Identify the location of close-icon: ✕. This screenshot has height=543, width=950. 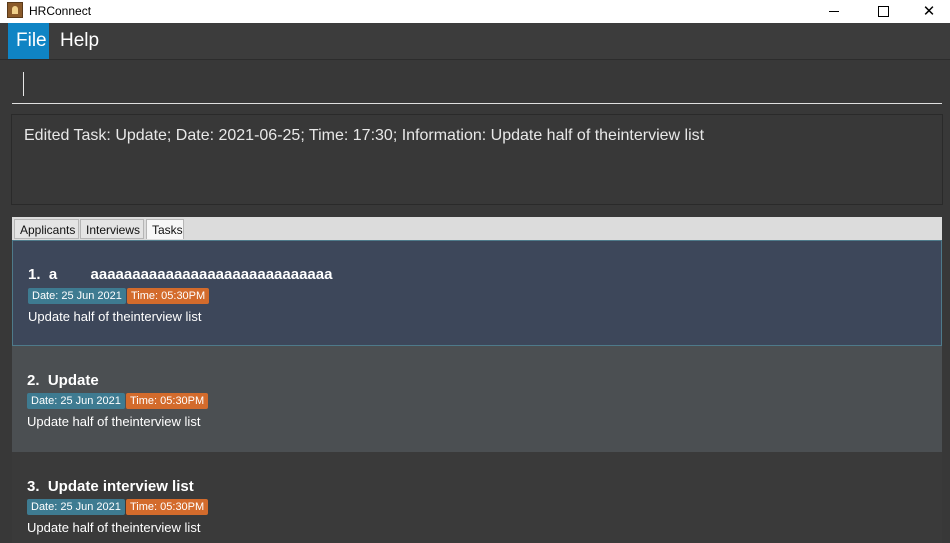
(929, 11).